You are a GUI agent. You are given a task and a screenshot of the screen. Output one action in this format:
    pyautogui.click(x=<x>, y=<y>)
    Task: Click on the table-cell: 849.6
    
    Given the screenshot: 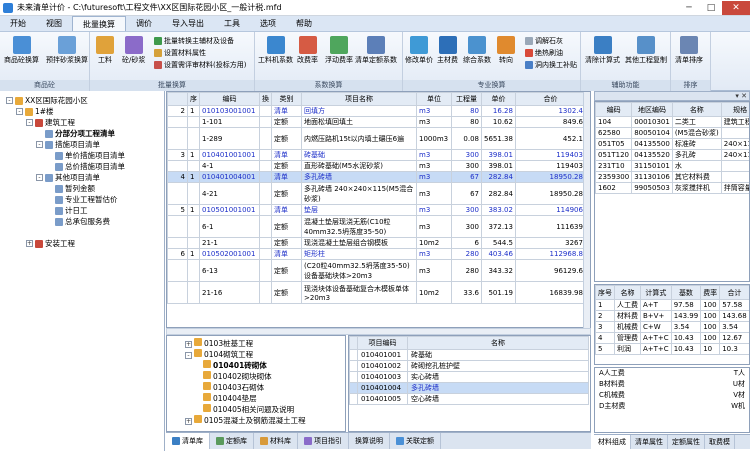 What is the action you would take?
    pyautogui.click(x=550, y=122)
    